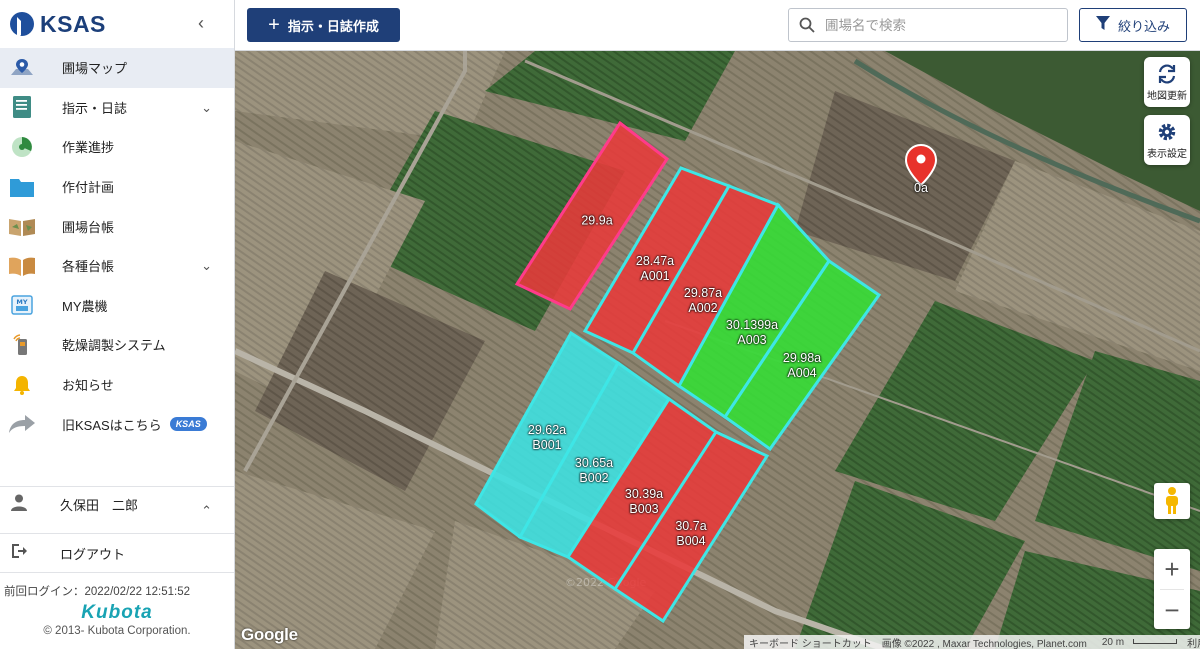 The height and width of the screenshot is (649, 1200). I want to click on sidebar-item-label: 圃場マップ, so click(95, 69).